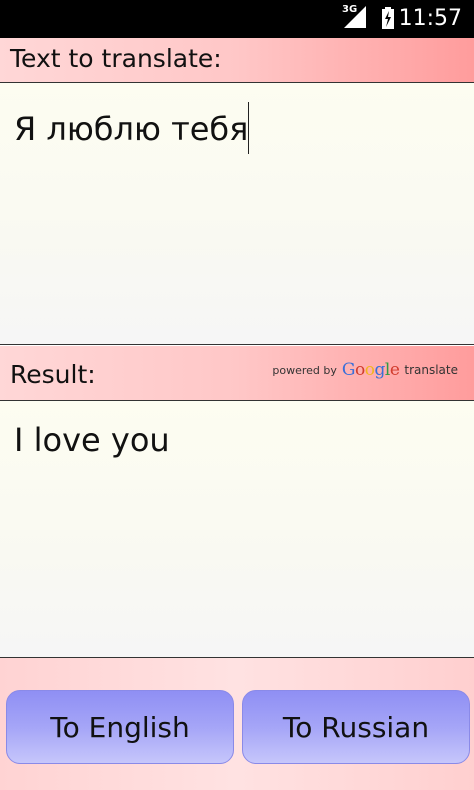  What do you see at coordinates (237, 19) in the screenshot?
I see `status-bar: 3G 11:57` at bounding box center [237, 19].